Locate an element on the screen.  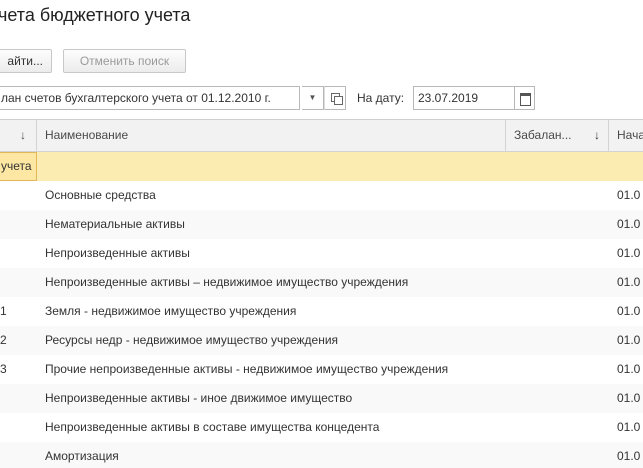
table-header: ↓ Наименование Забалан... ↓ Нача is located at coordinates (321, 136).